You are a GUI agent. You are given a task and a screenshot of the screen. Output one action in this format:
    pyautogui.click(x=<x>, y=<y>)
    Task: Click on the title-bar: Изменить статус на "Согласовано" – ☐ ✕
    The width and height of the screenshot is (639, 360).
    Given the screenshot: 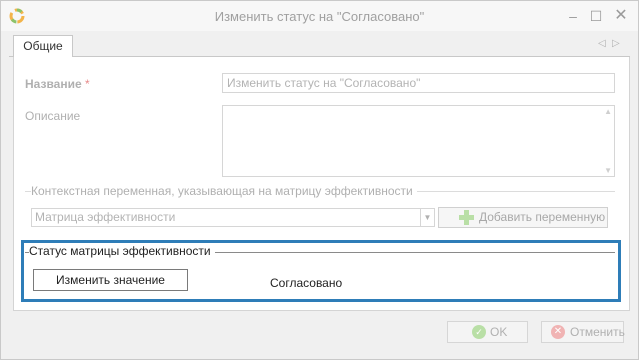 What is the action you would take?
    pyautogui.click(x=319, y=16)
    